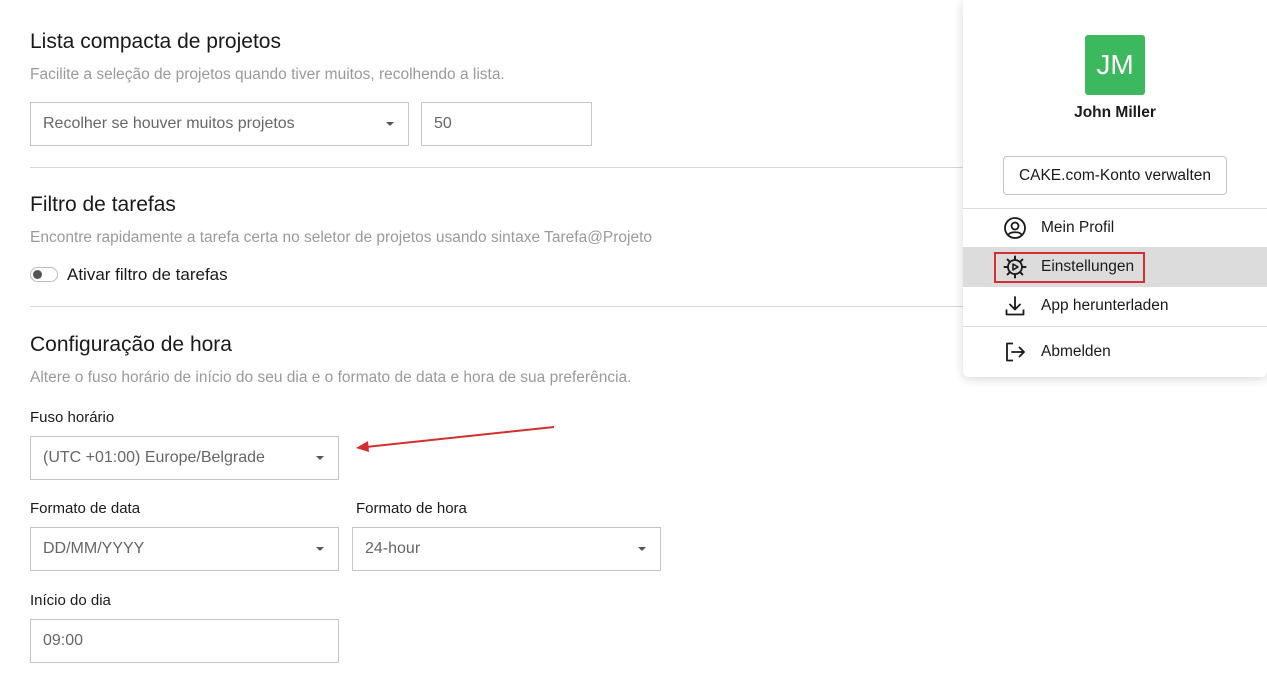  I want to click on project-count-value: 50, so click(443, 123).